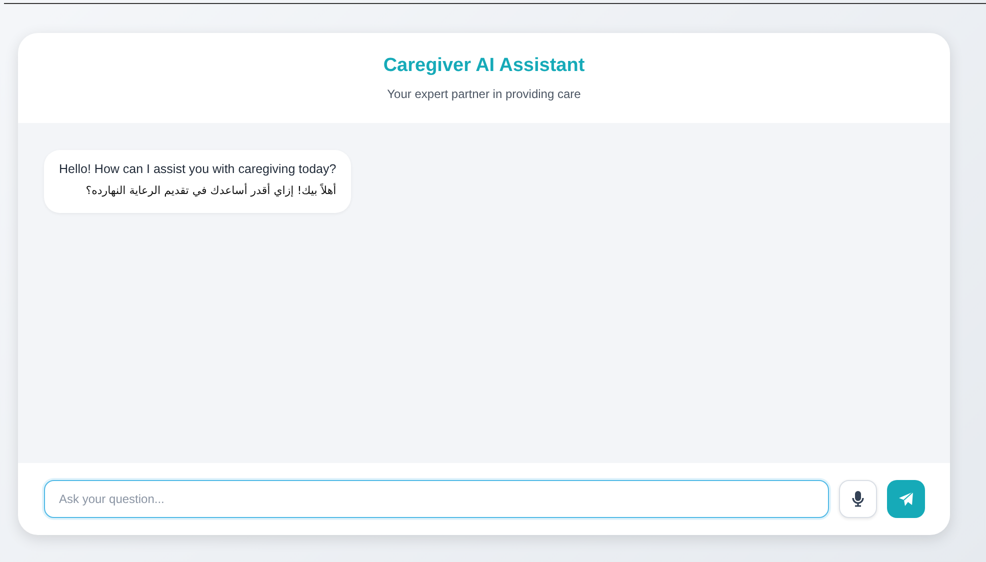 Image resolution: width=986 pixels, height=562 pixels. I want to click on microphone-icon, so click(858, 499).